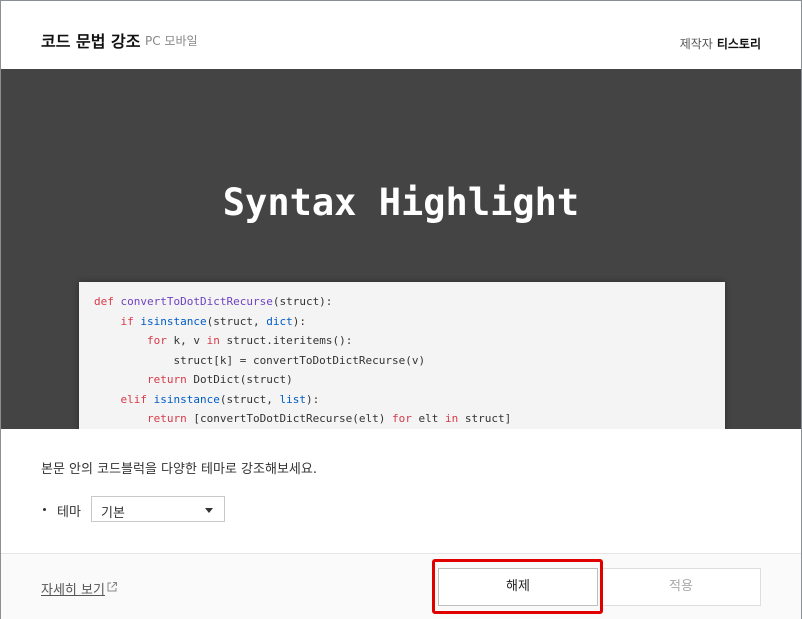 Image resolution: width=802 pixels, height=619 pixels. What do you see at coordinates (260, 360) in the screenshot?
I see `code-line: struct[k] = convertToDotDictRecurse(v)` at bounding box center [260, 360].